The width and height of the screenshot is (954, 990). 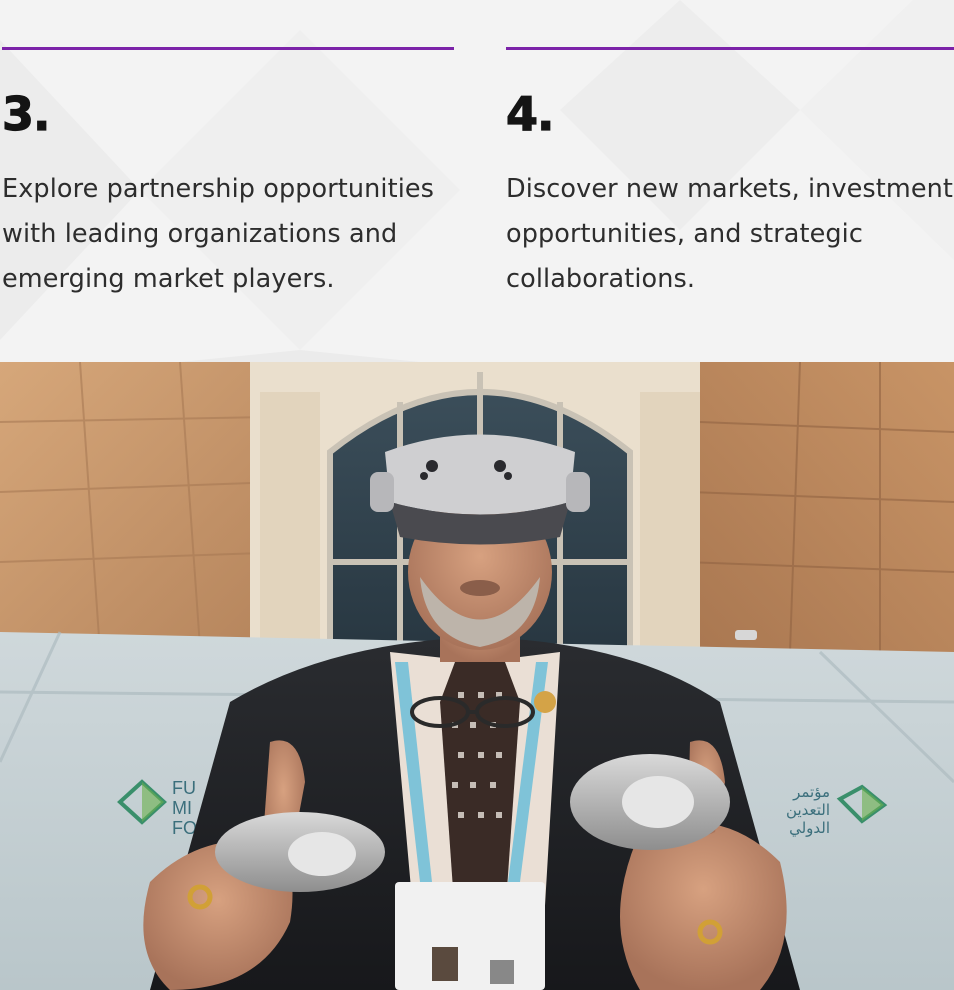 I want to click on svg-text: التعدين, so click(x=808, y=810).